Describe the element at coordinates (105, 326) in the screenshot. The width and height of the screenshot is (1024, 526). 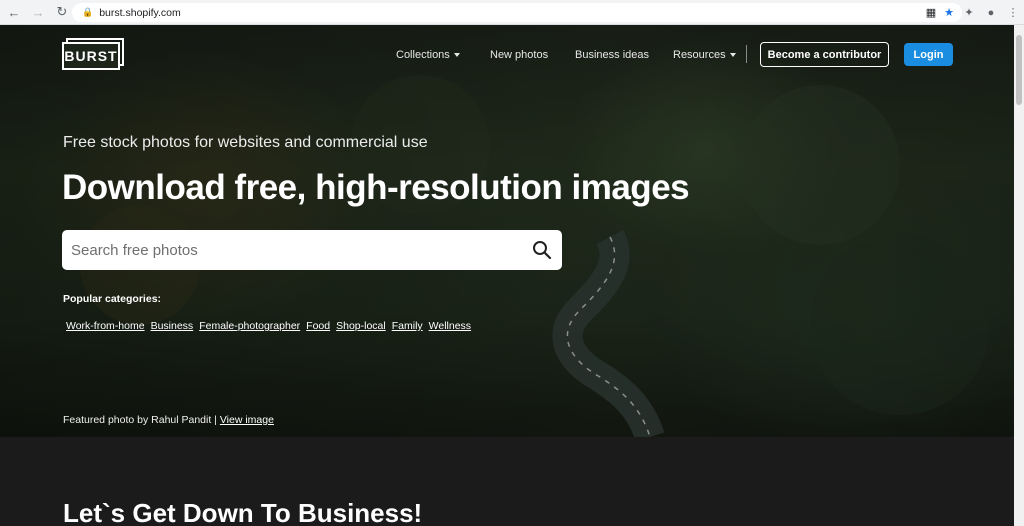
I see `category-link: Work-from-home` at that location.